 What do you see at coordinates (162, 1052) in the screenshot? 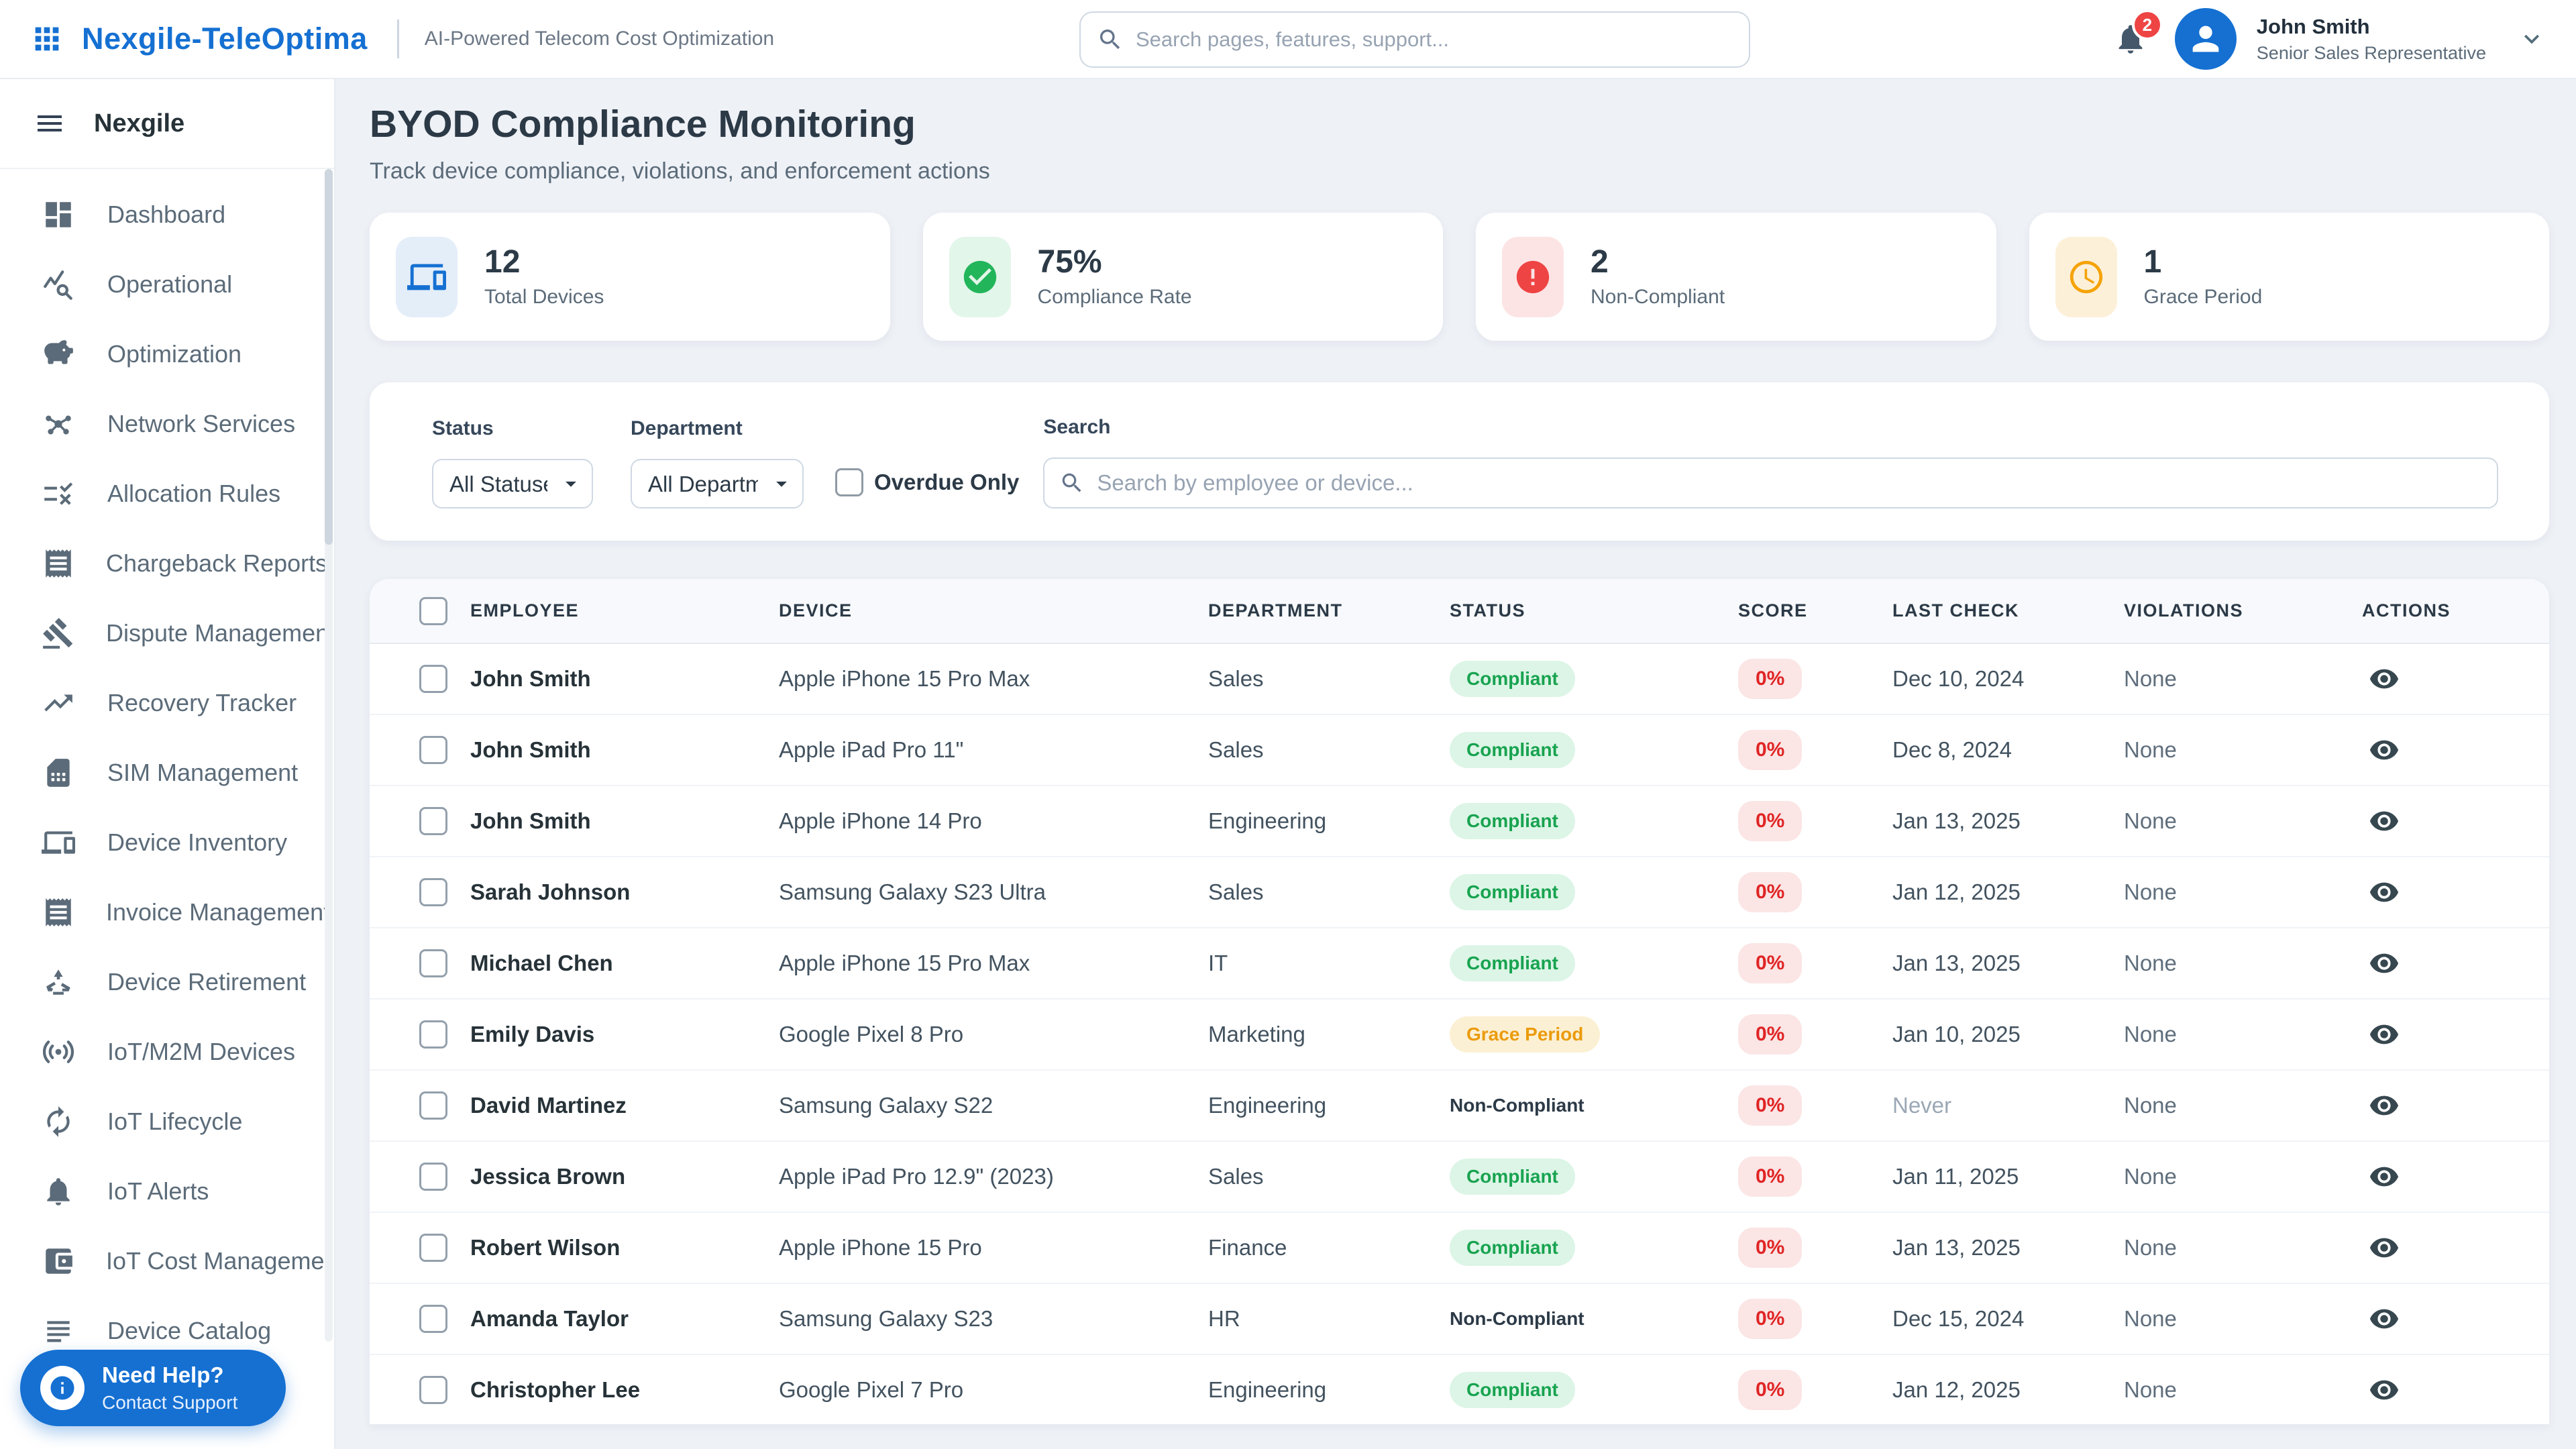
I see `sidebar-item-iot-m2m-devices: IoT/M2M Devices` at bounding box center [162, 1052].